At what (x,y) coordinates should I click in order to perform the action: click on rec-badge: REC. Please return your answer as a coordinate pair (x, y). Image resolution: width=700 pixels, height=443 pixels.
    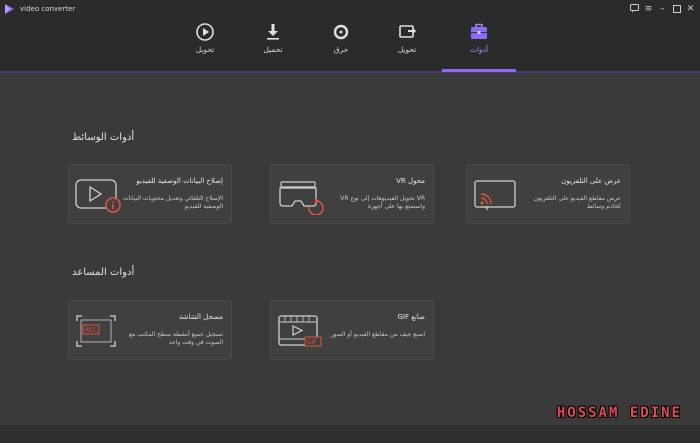
    Looking at the image, I should click on (91, 330).